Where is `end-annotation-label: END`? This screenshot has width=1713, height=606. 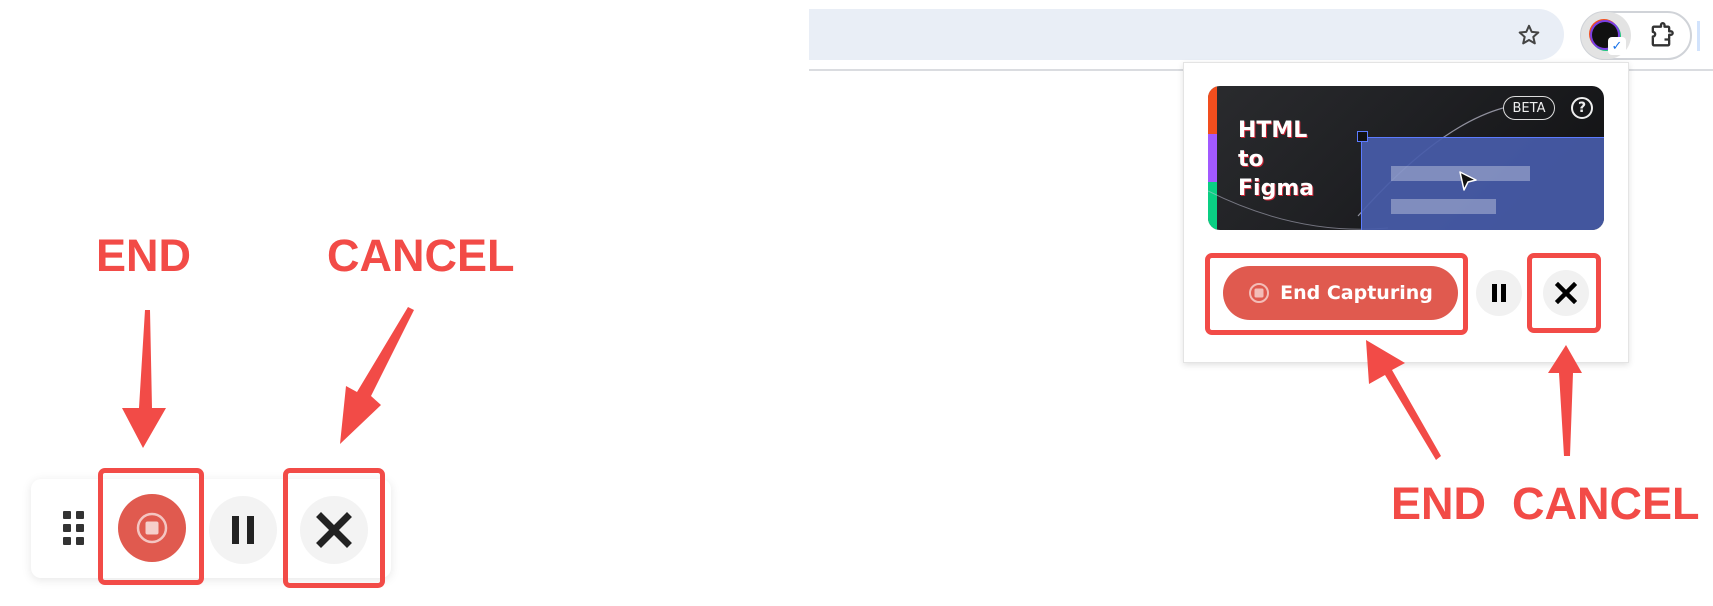 end-annotation-label: END is located at coordinates (144, 255).